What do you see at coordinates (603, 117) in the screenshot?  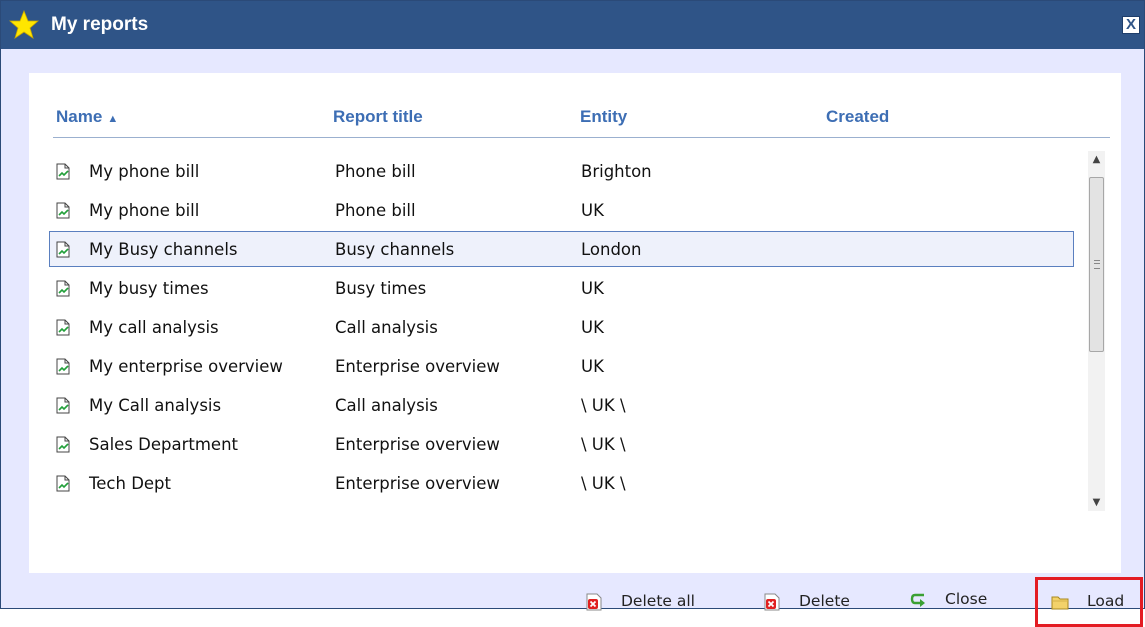 I see `column-header-entity: Entity` at bounding box center [603, 117].